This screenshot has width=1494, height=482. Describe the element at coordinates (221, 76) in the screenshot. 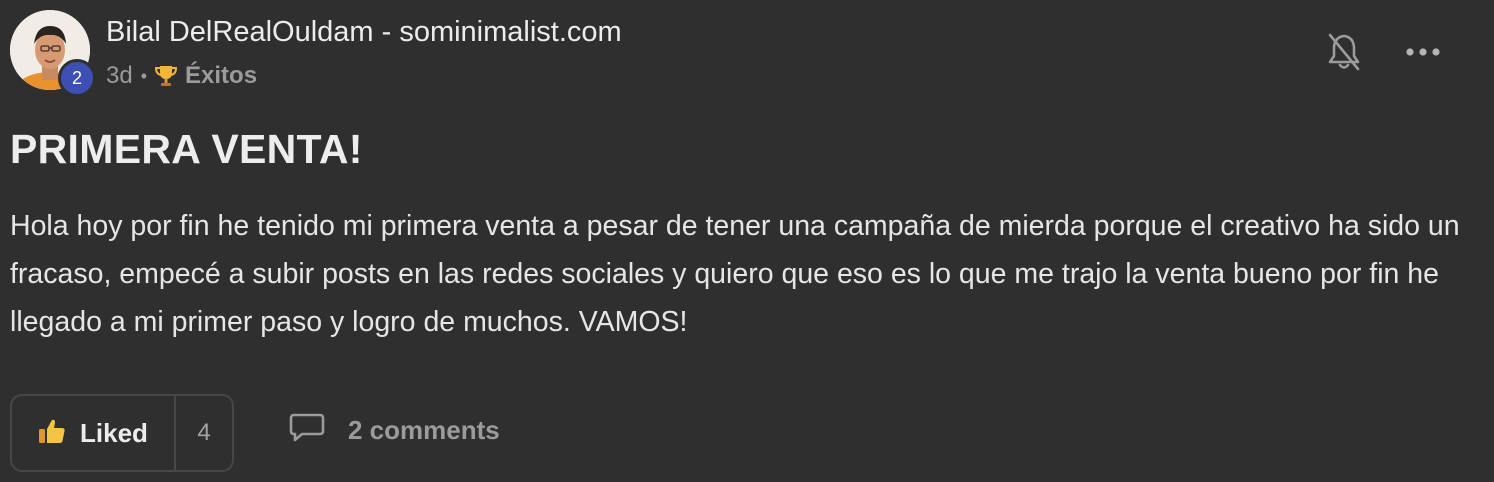

I see `post-category: Éxitos` at that location.